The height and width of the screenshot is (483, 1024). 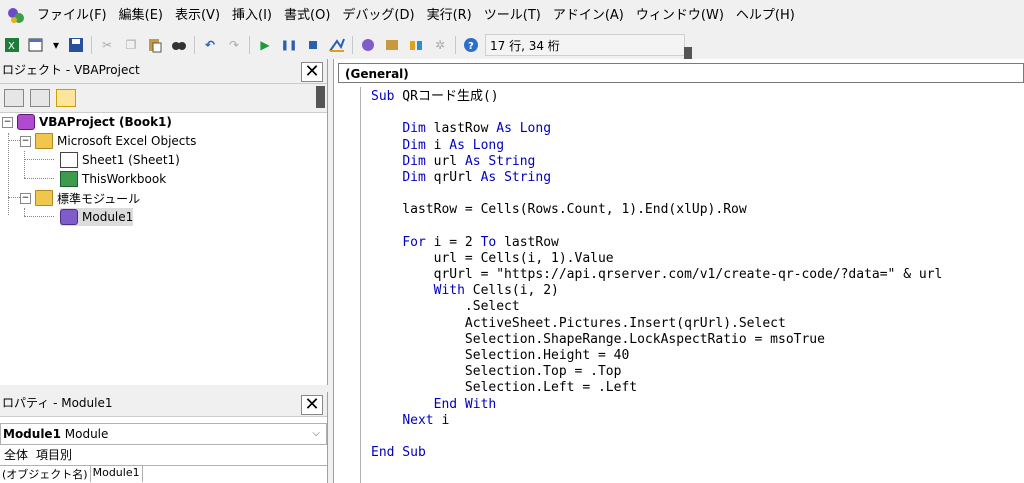 What do you see at coordinates (696, 146) in the screenshot?
I see `code-line: Dim i As Long` at bounding box center [696, 146].